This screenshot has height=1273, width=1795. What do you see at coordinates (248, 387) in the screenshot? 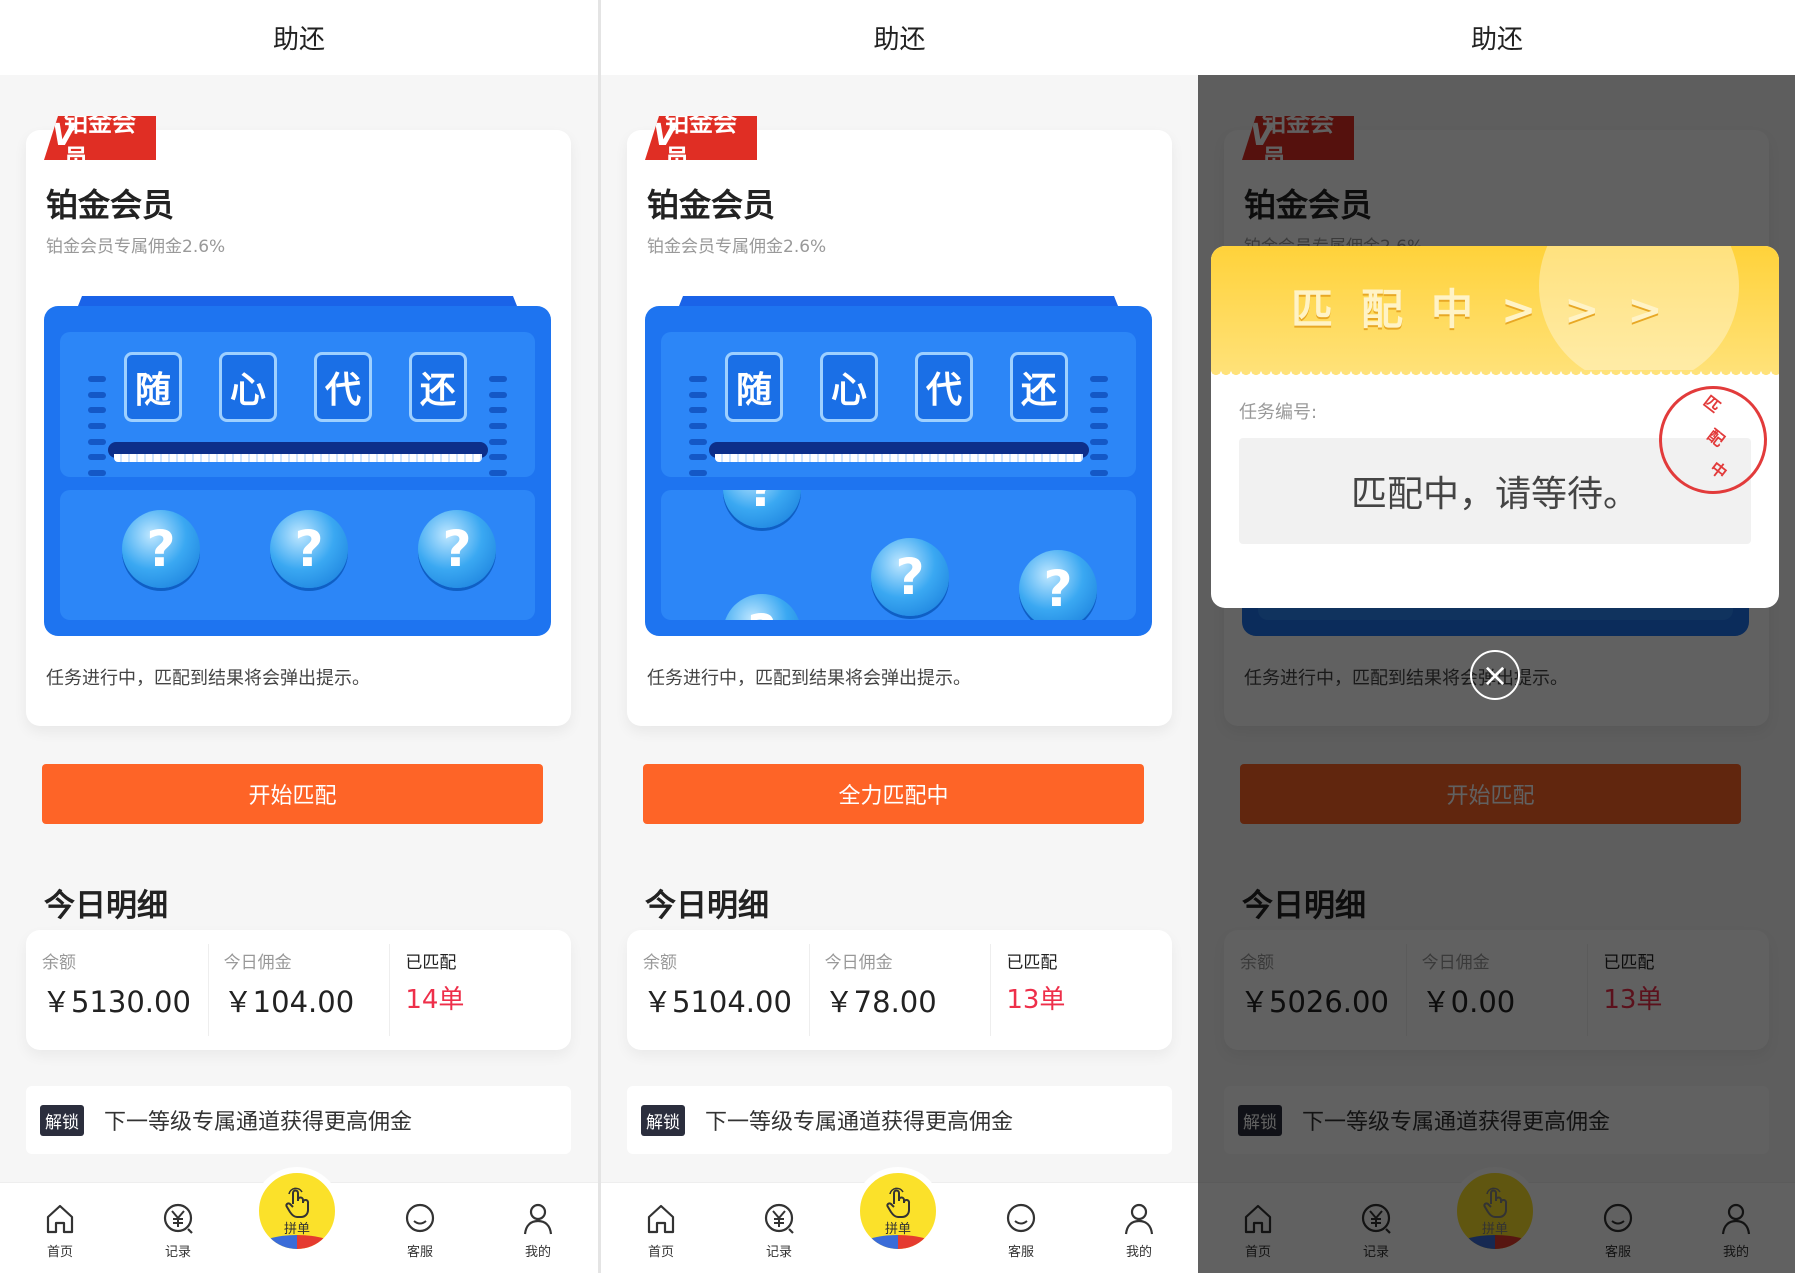
I see `slogan-tile: 心` at bounding box center [248, 387].